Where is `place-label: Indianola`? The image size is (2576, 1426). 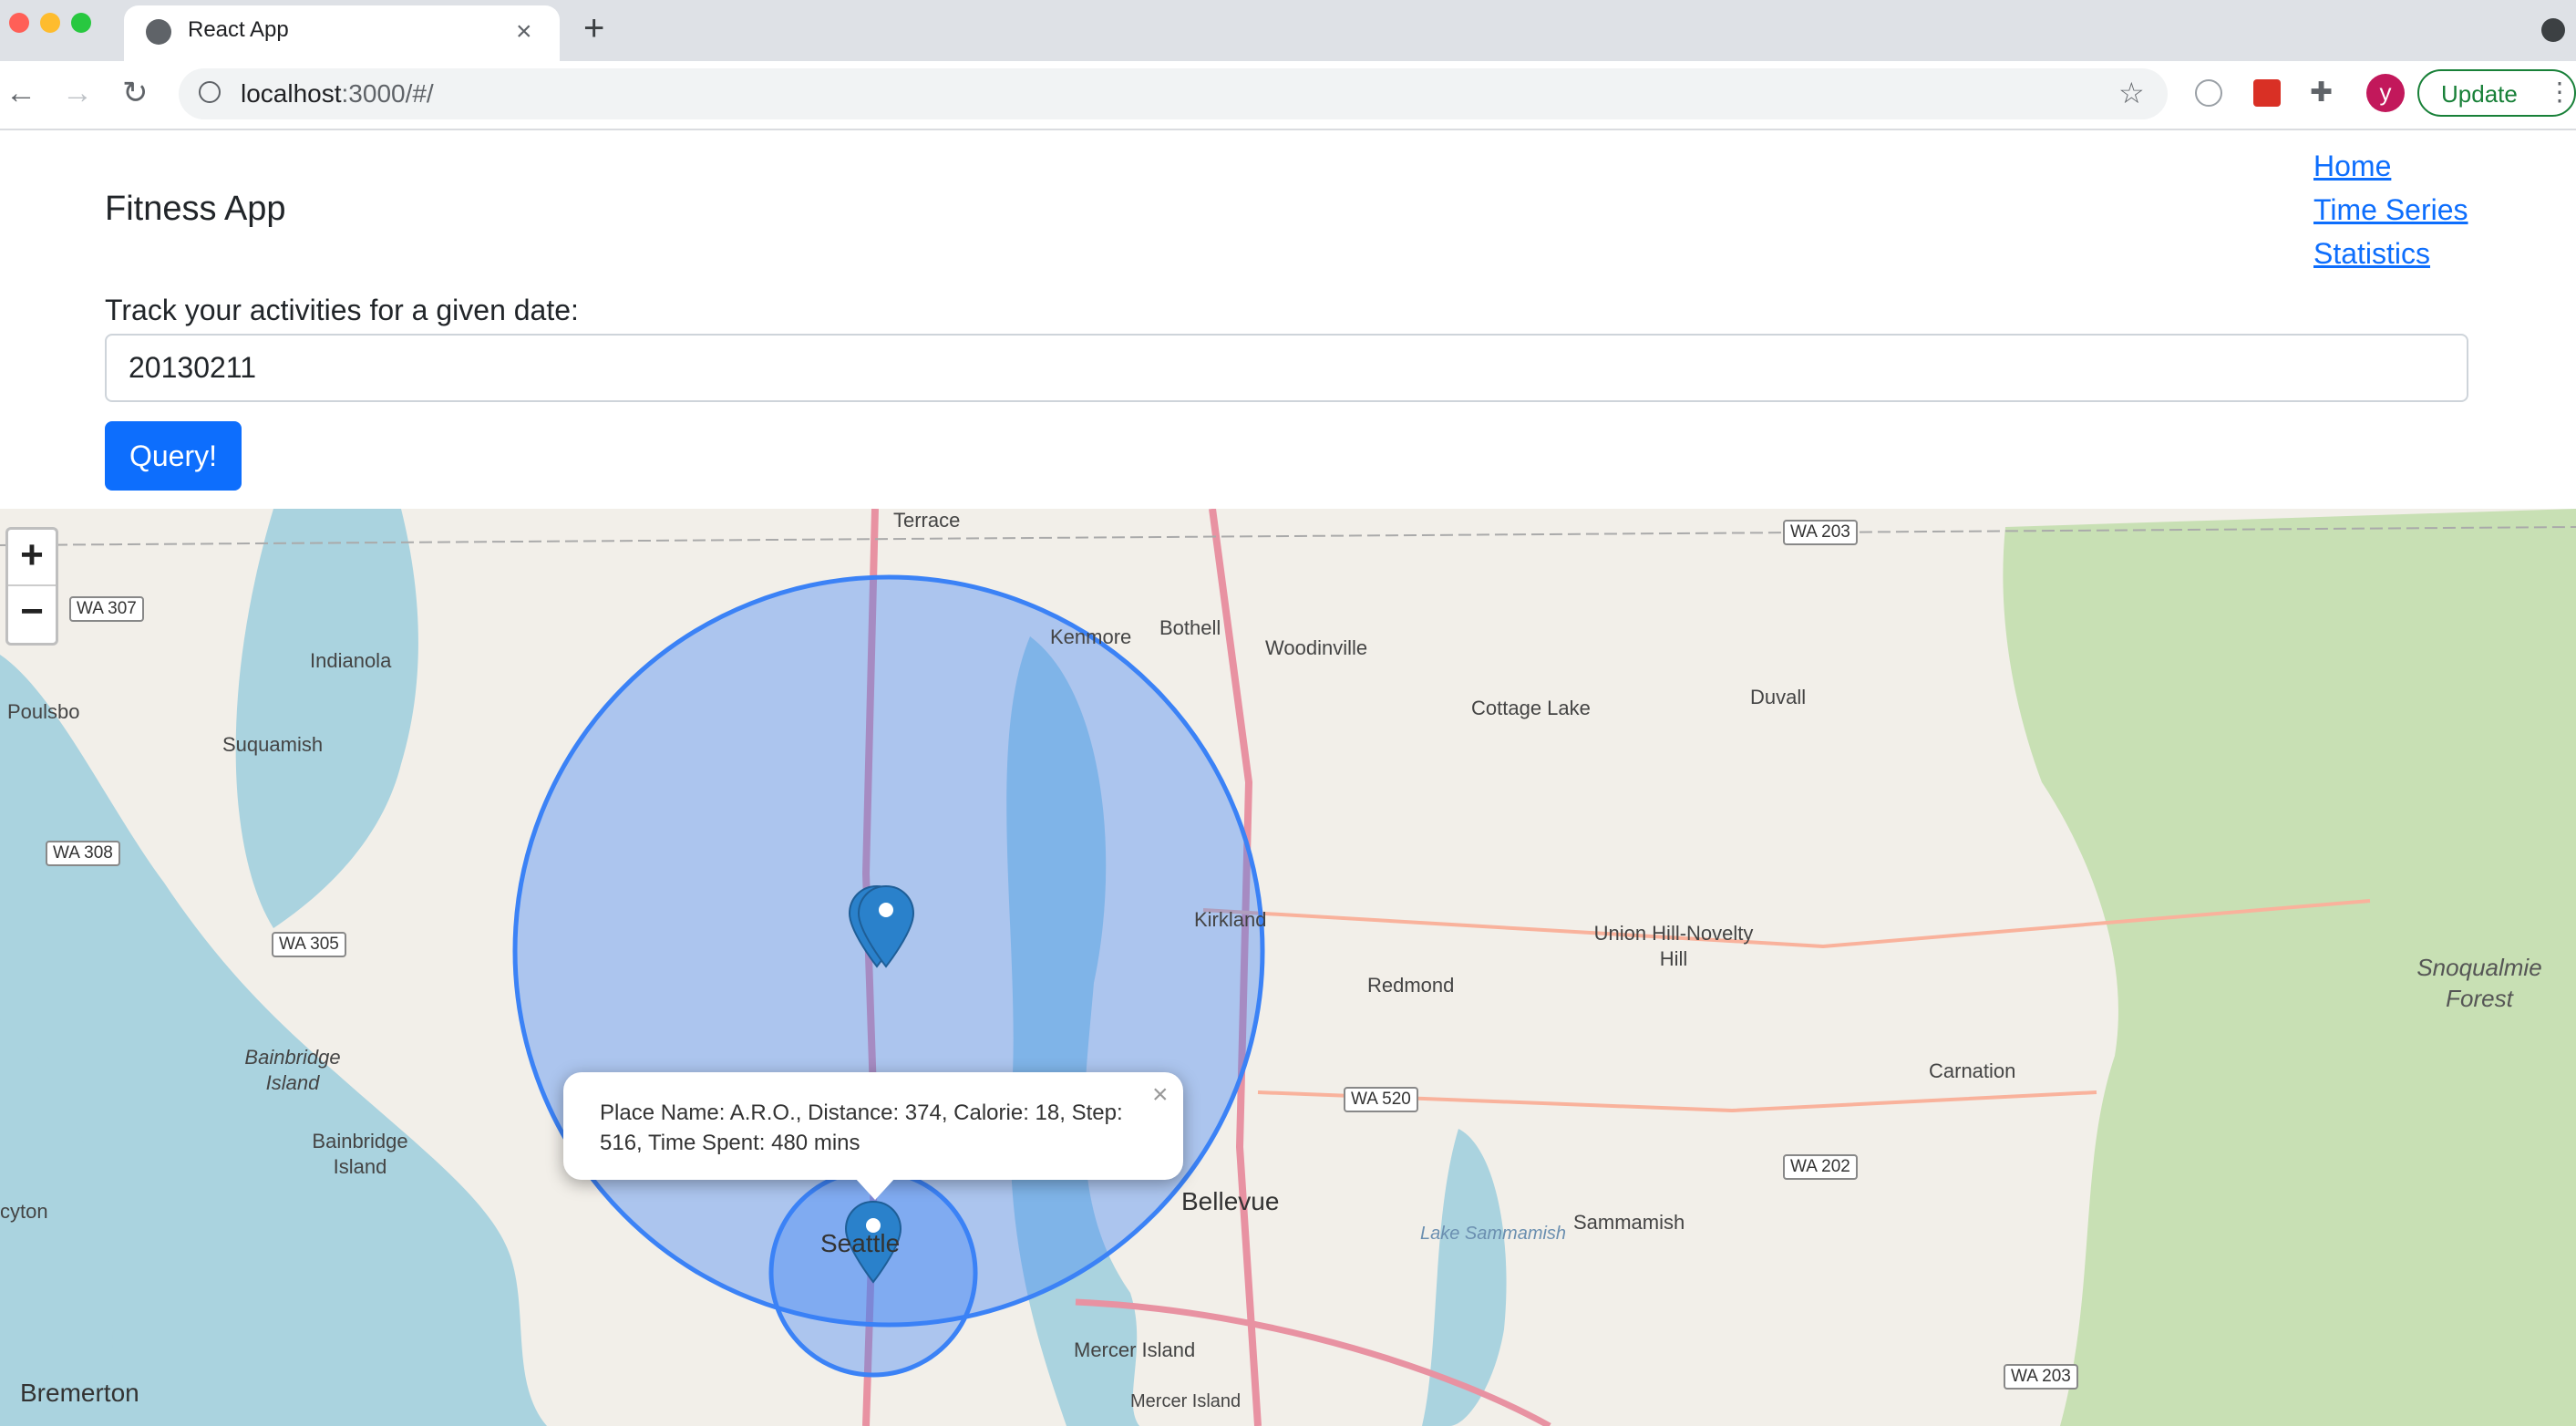 place-label: Indianola is located at coordinates (351, 660).